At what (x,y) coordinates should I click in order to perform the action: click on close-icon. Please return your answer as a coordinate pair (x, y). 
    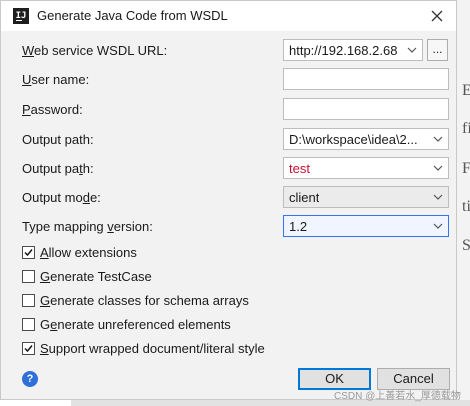
    Looking at the image, I should click on (437, 16).